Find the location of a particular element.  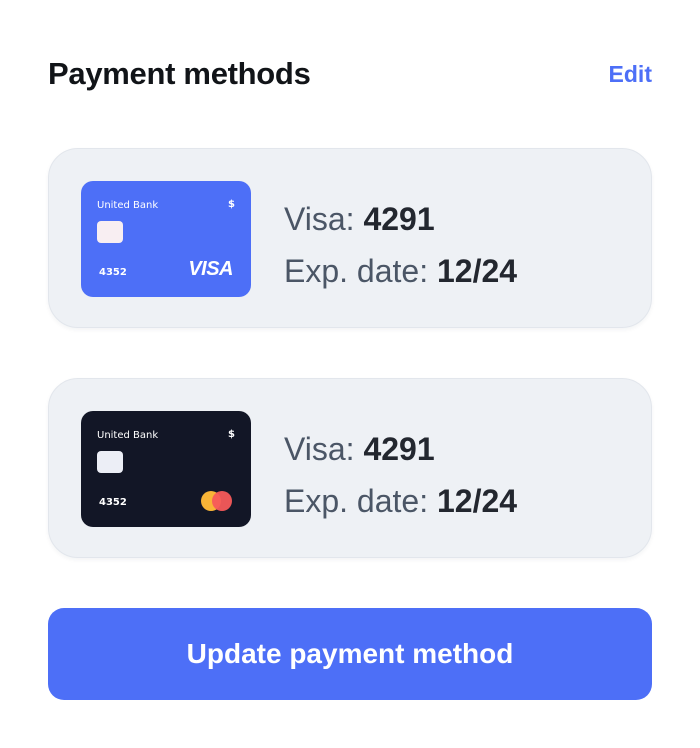

credit-card-image: United Bank $ 4352 VISA is located at coordinates (166, 239).